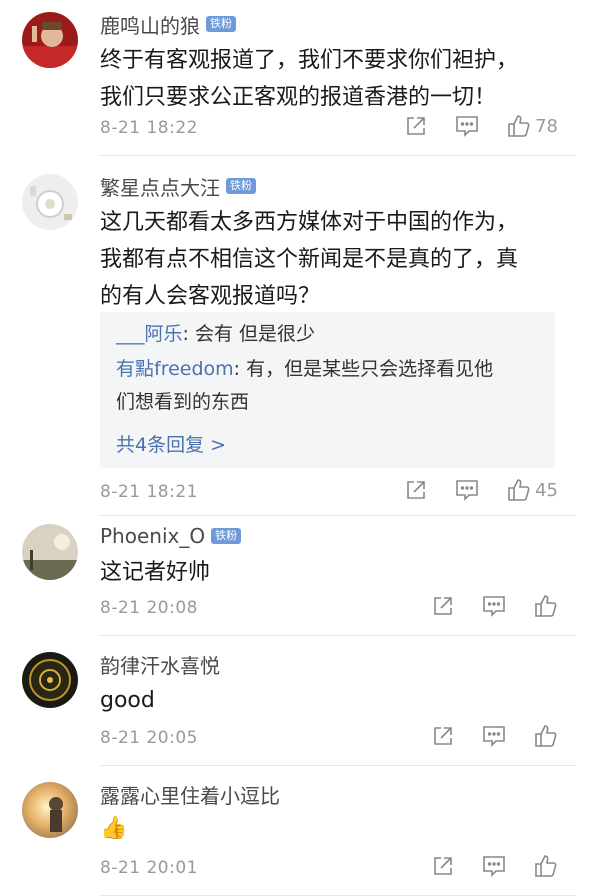  I want to click on username-row: 露露心里住着小逗比, so click(190, 794).